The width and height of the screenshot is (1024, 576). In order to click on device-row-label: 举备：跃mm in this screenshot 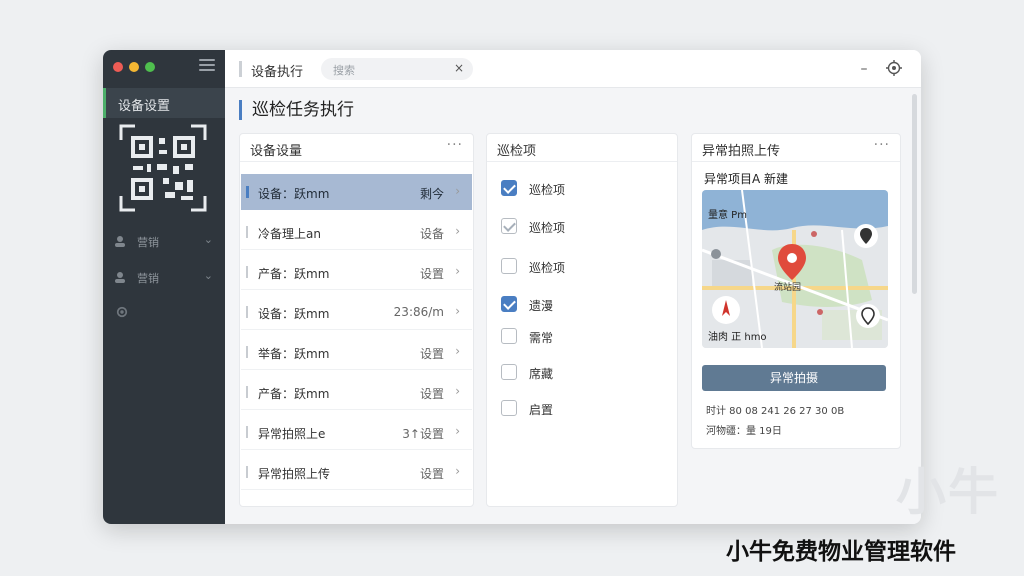, I will do `click(294, 354)`.